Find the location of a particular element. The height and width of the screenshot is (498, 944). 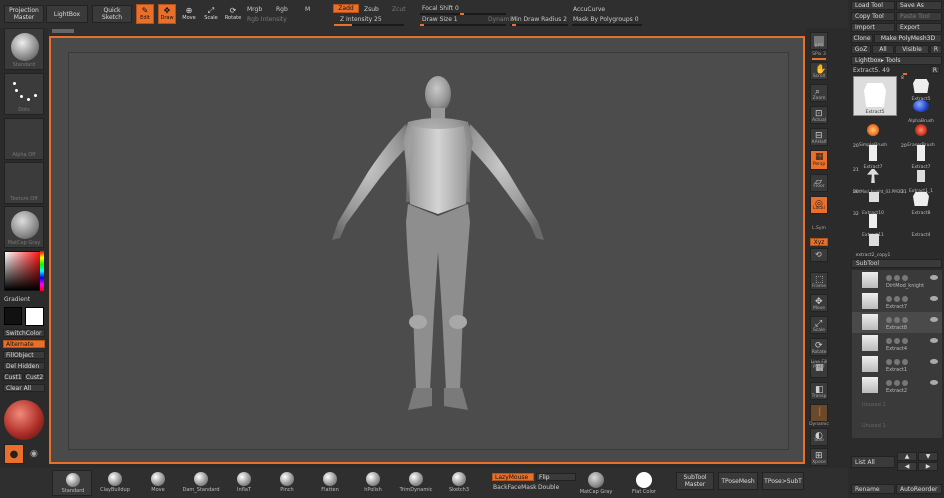

zsub-button: Zsub is located at coordinates (371, 9).